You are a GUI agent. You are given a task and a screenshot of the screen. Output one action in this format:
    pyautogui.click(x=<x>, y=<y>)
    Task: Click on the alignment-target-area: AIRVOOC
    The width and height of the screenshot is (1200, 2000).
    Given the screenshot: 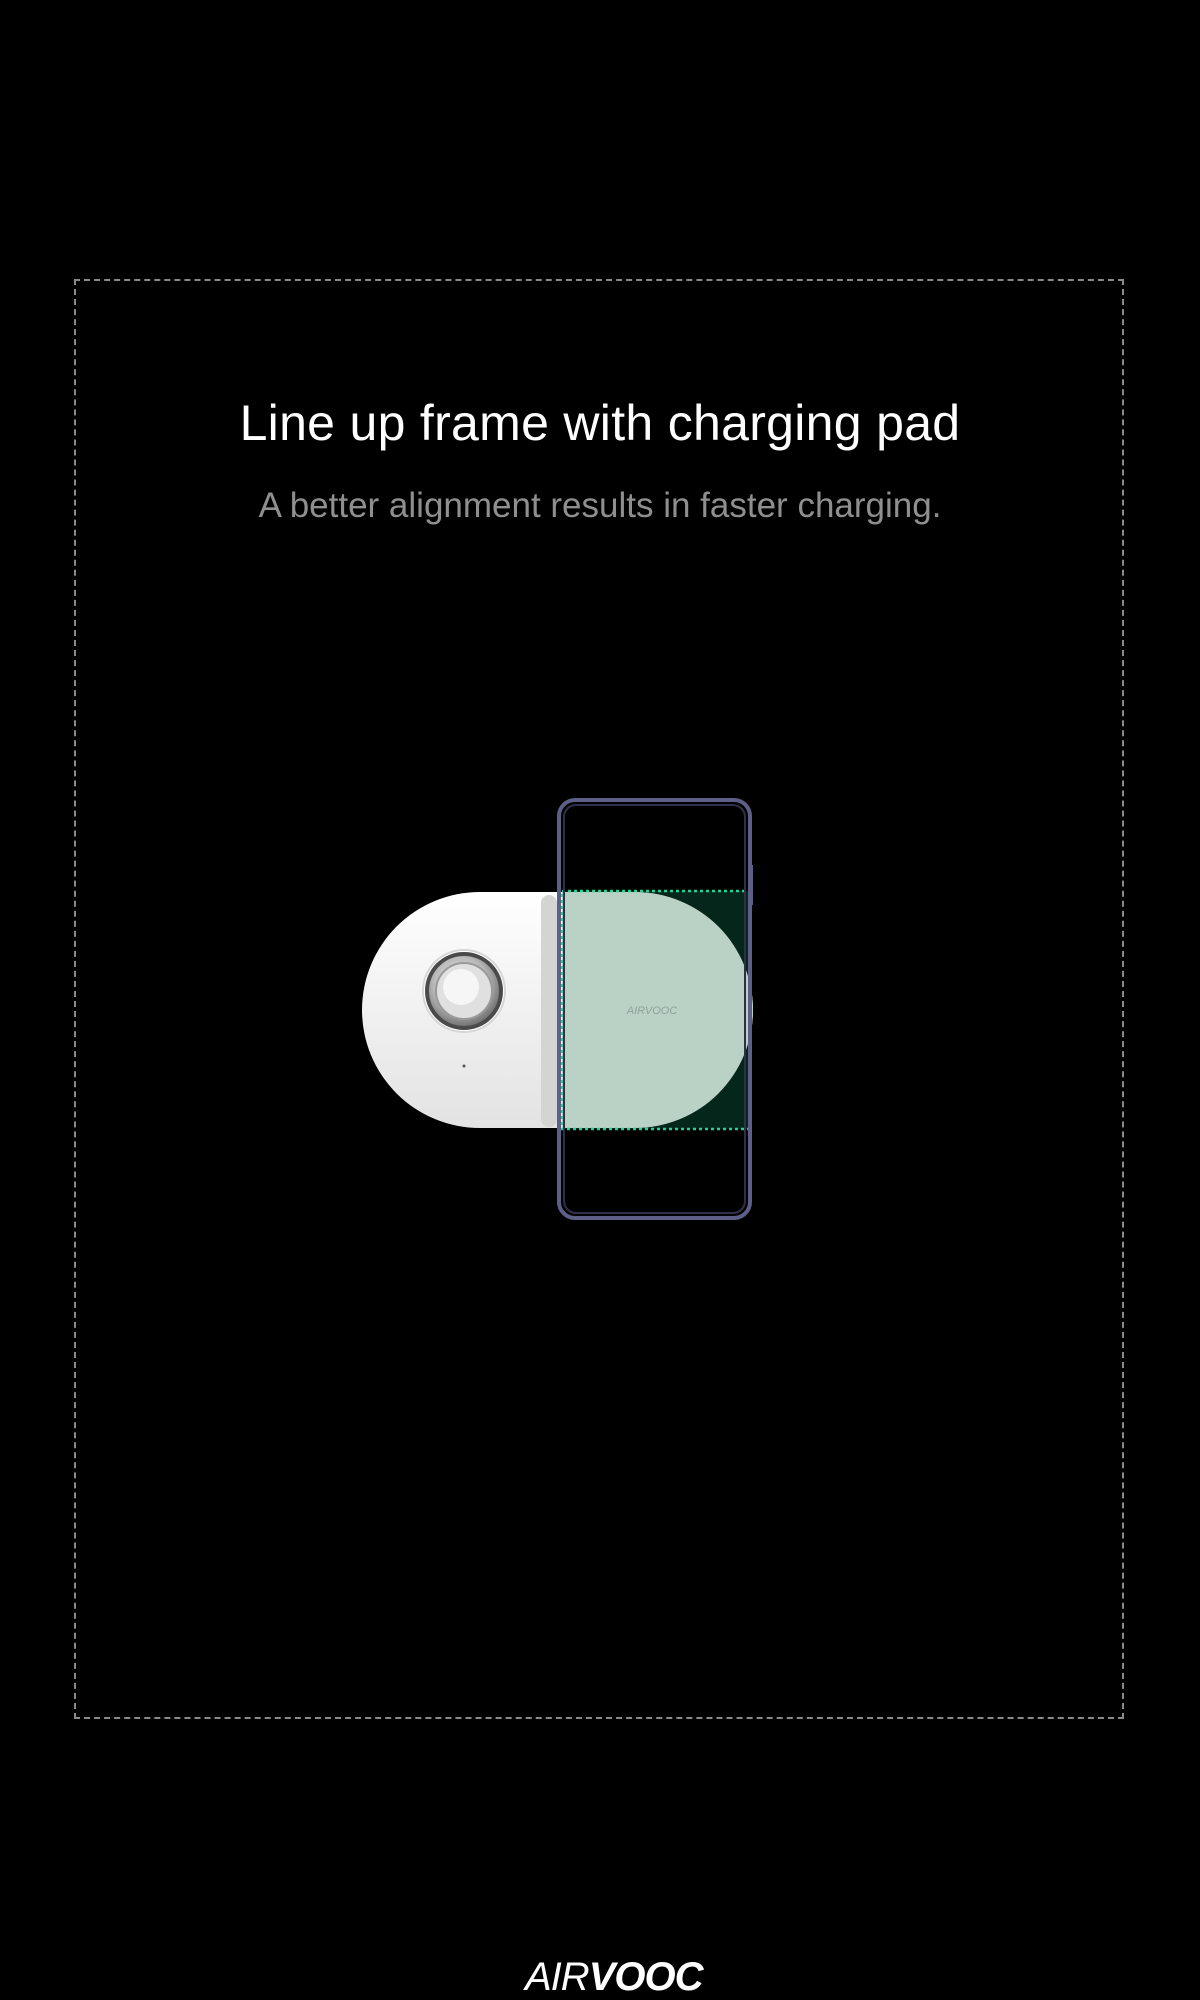 What is the action you would take?
    pyautogui.click(x=656, y=1010)
    